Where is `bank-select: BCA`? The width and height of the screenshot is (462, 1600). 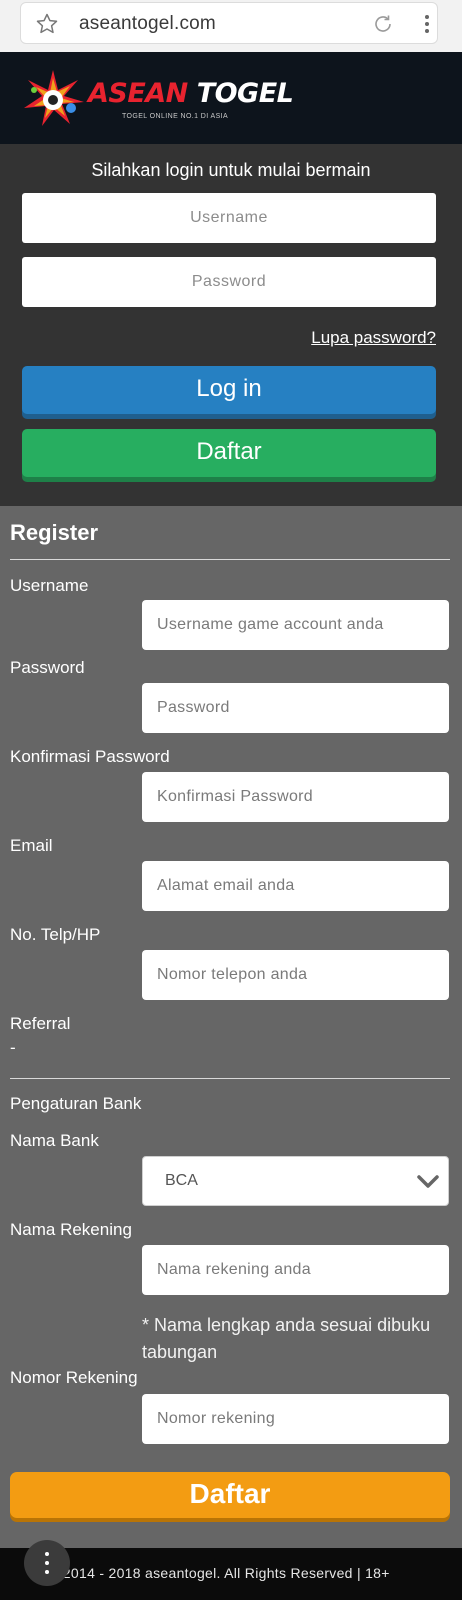
bank-select: BCA is located at coordinates (295, 1181).